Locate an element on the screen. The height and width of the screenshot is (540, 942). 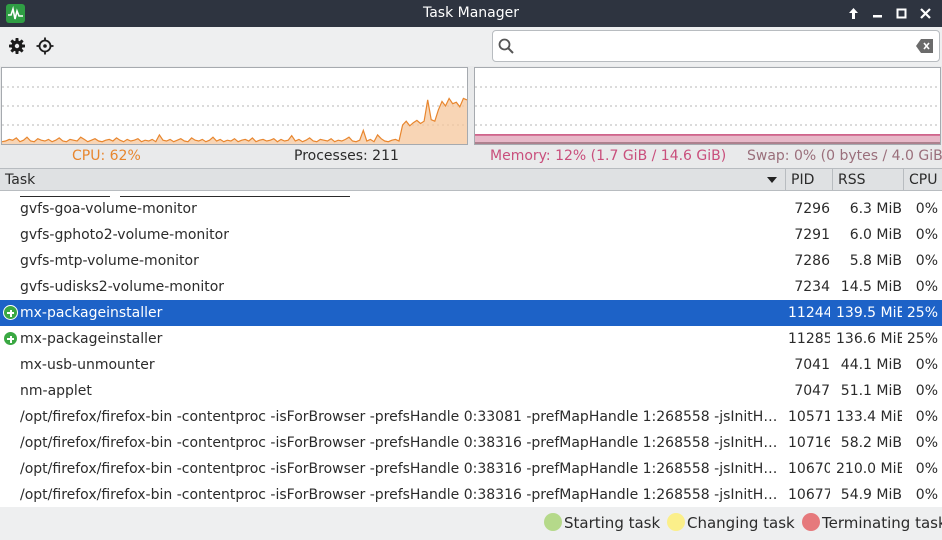
rss-cell: 14.5 MiB is located at coordinates (871, 287).